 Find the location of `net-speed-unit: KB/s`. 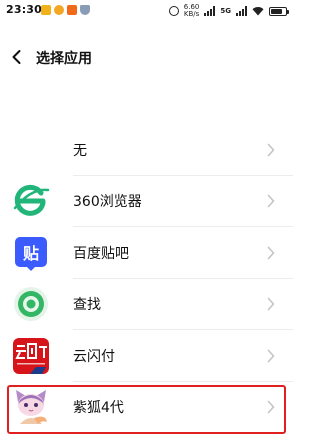

net-speed-unit: KB/s is located at coordinates (191, 14).